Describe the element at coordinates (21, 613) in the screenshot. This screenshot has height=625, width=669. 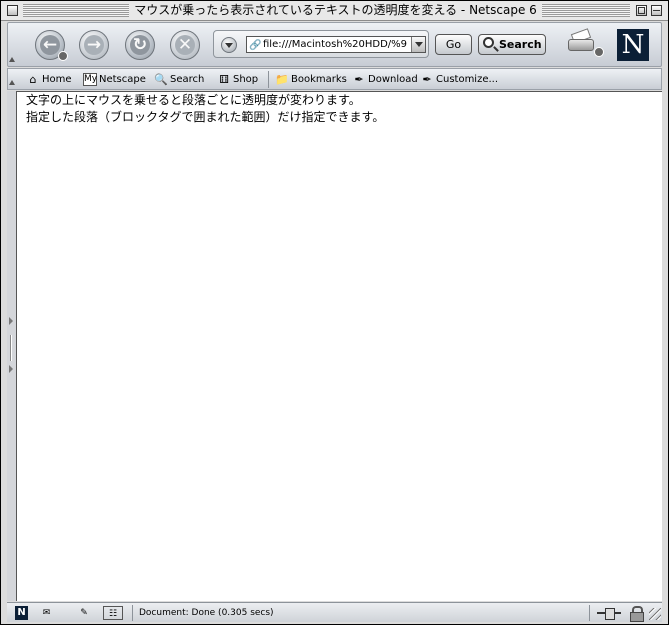
I see `netscape-n-icon: N` at that location.